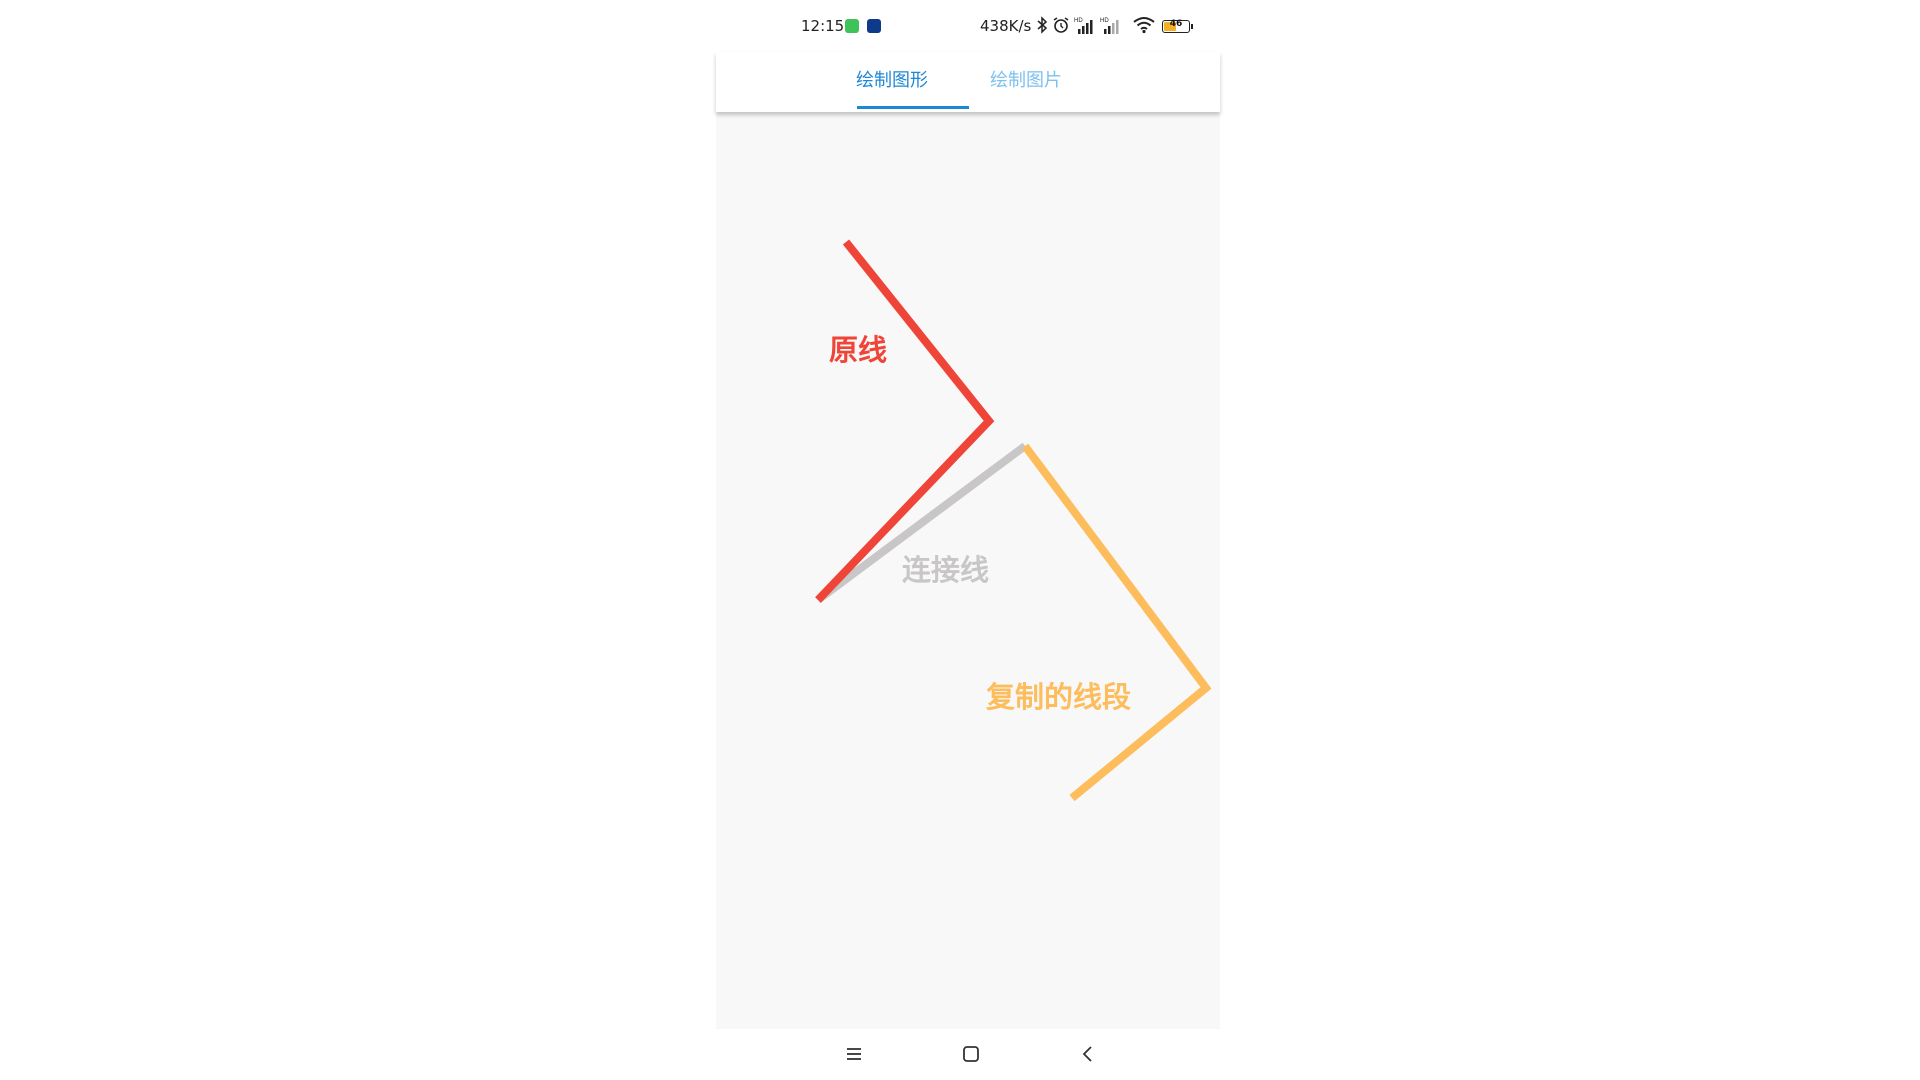 This screenshot has height=1080, width=1920. I want to click on alarm-icon, so click(1061, 25).